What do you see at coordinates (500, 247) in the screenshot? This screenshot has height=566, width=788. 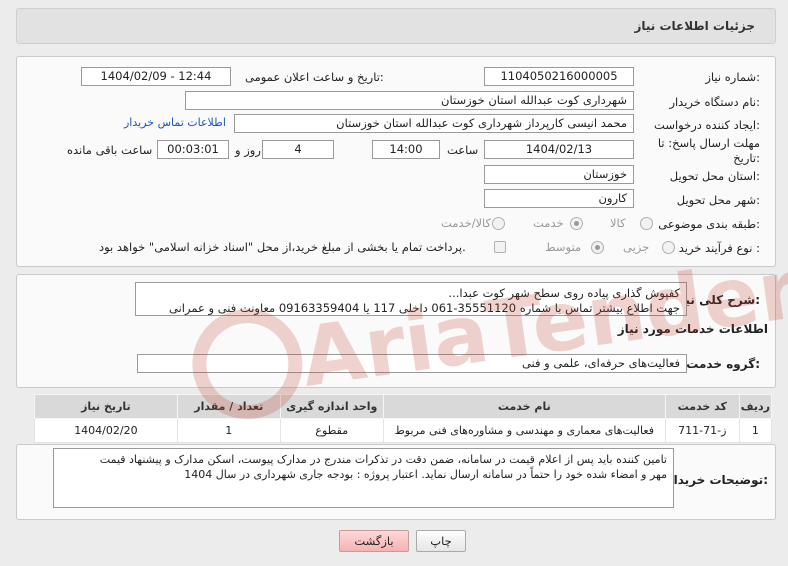 I see `treasury-checkbox` at bounding box center [500, 247].